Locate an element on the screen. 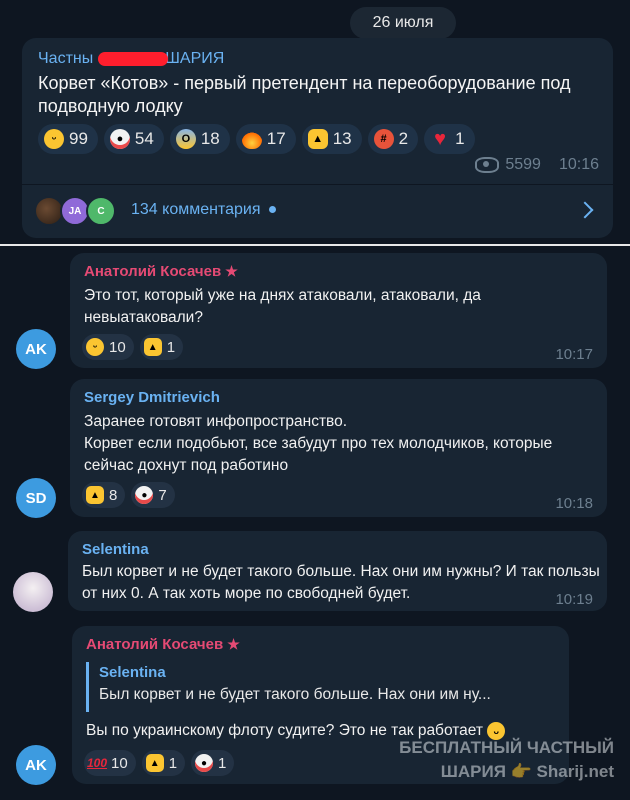  unread-dot is located at coordinates (272, 210).